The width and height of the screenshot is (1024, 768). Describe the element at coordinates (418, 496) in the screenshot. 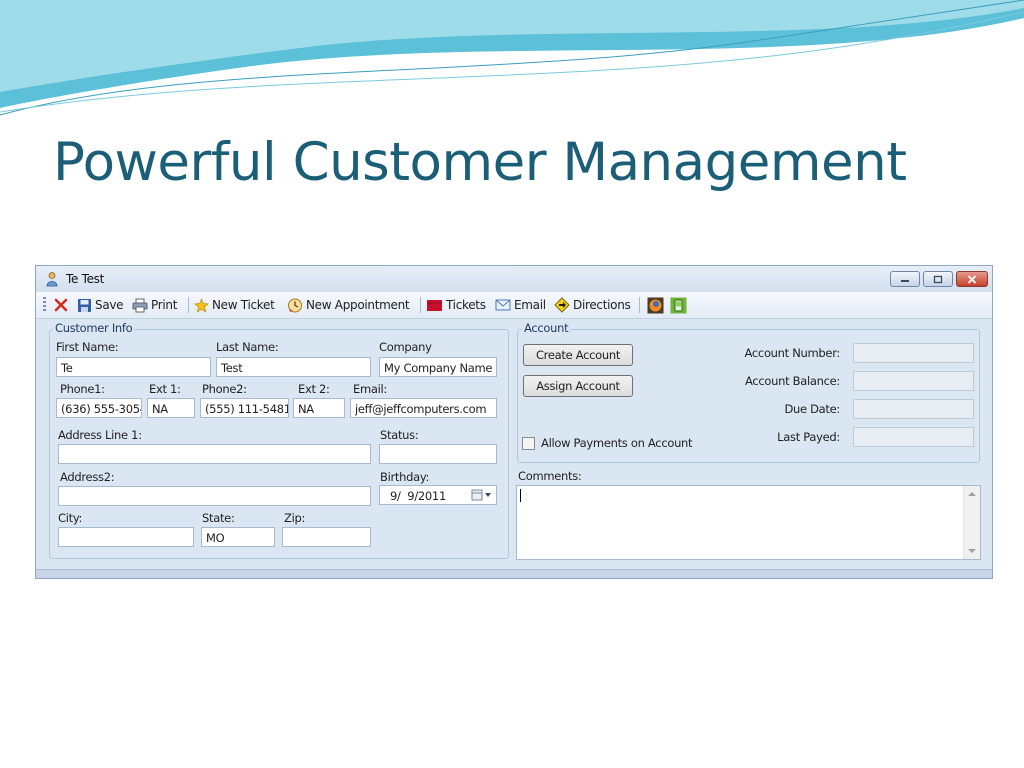

I see `birthday-value: 9/ 9/2011` at that location.